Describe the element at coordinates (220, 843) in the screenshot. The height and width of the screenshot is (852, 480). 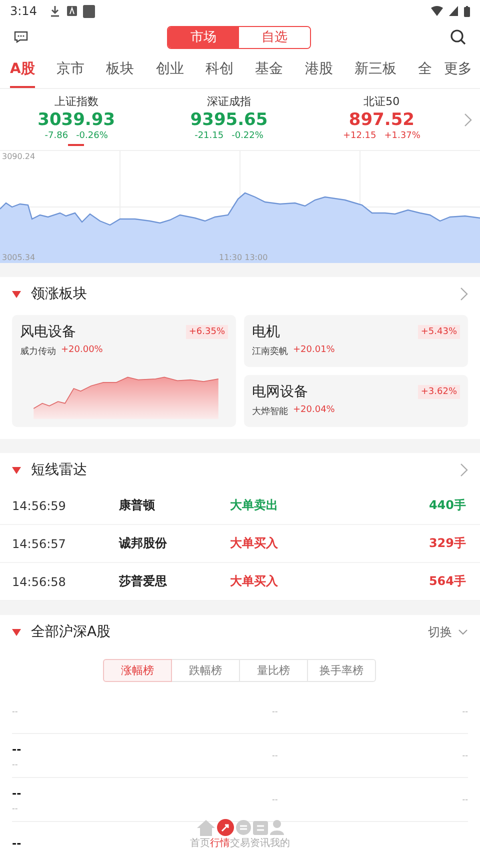
I see `nav-label: 行情` at that location.